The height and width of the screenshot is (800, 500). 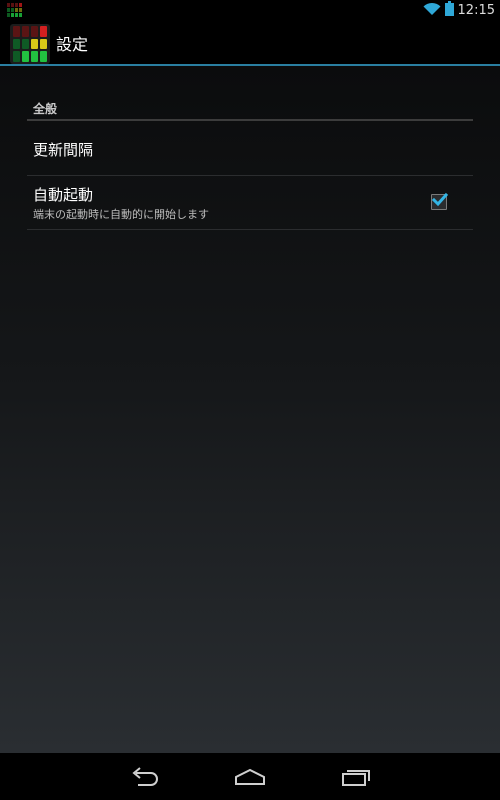 What do you see at coordinates (45, 109) in the screenshot?
I see `preference-category-general: 全般` at bounding box center [45, 109].